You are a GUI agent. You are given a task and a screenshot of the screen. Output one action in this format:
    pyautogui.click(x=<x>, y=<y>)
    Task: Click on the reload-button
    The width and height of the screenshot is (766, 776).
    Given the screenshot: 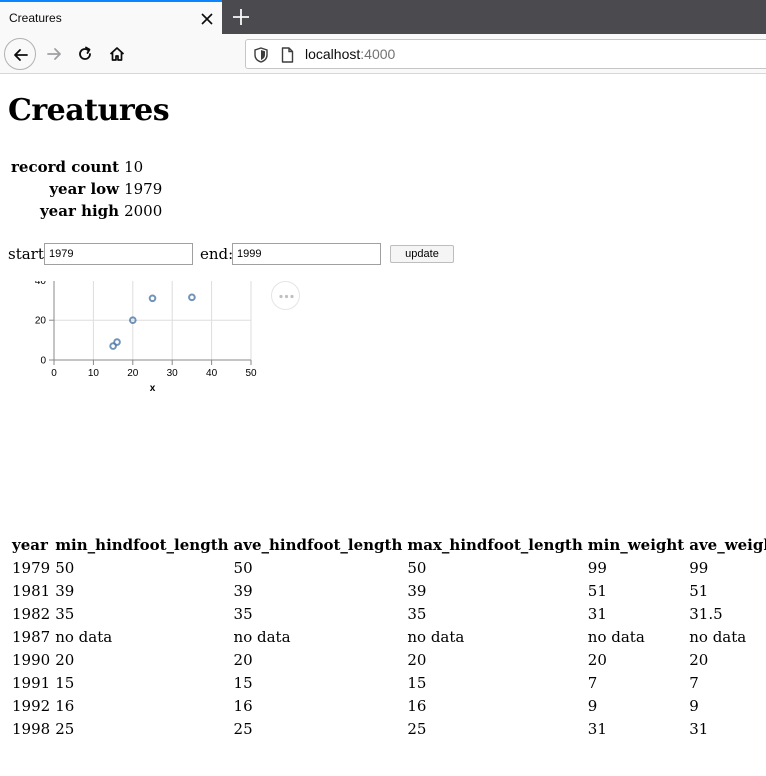 What is the action you would take?
    pyautogui.click(x=85, y=54)
    